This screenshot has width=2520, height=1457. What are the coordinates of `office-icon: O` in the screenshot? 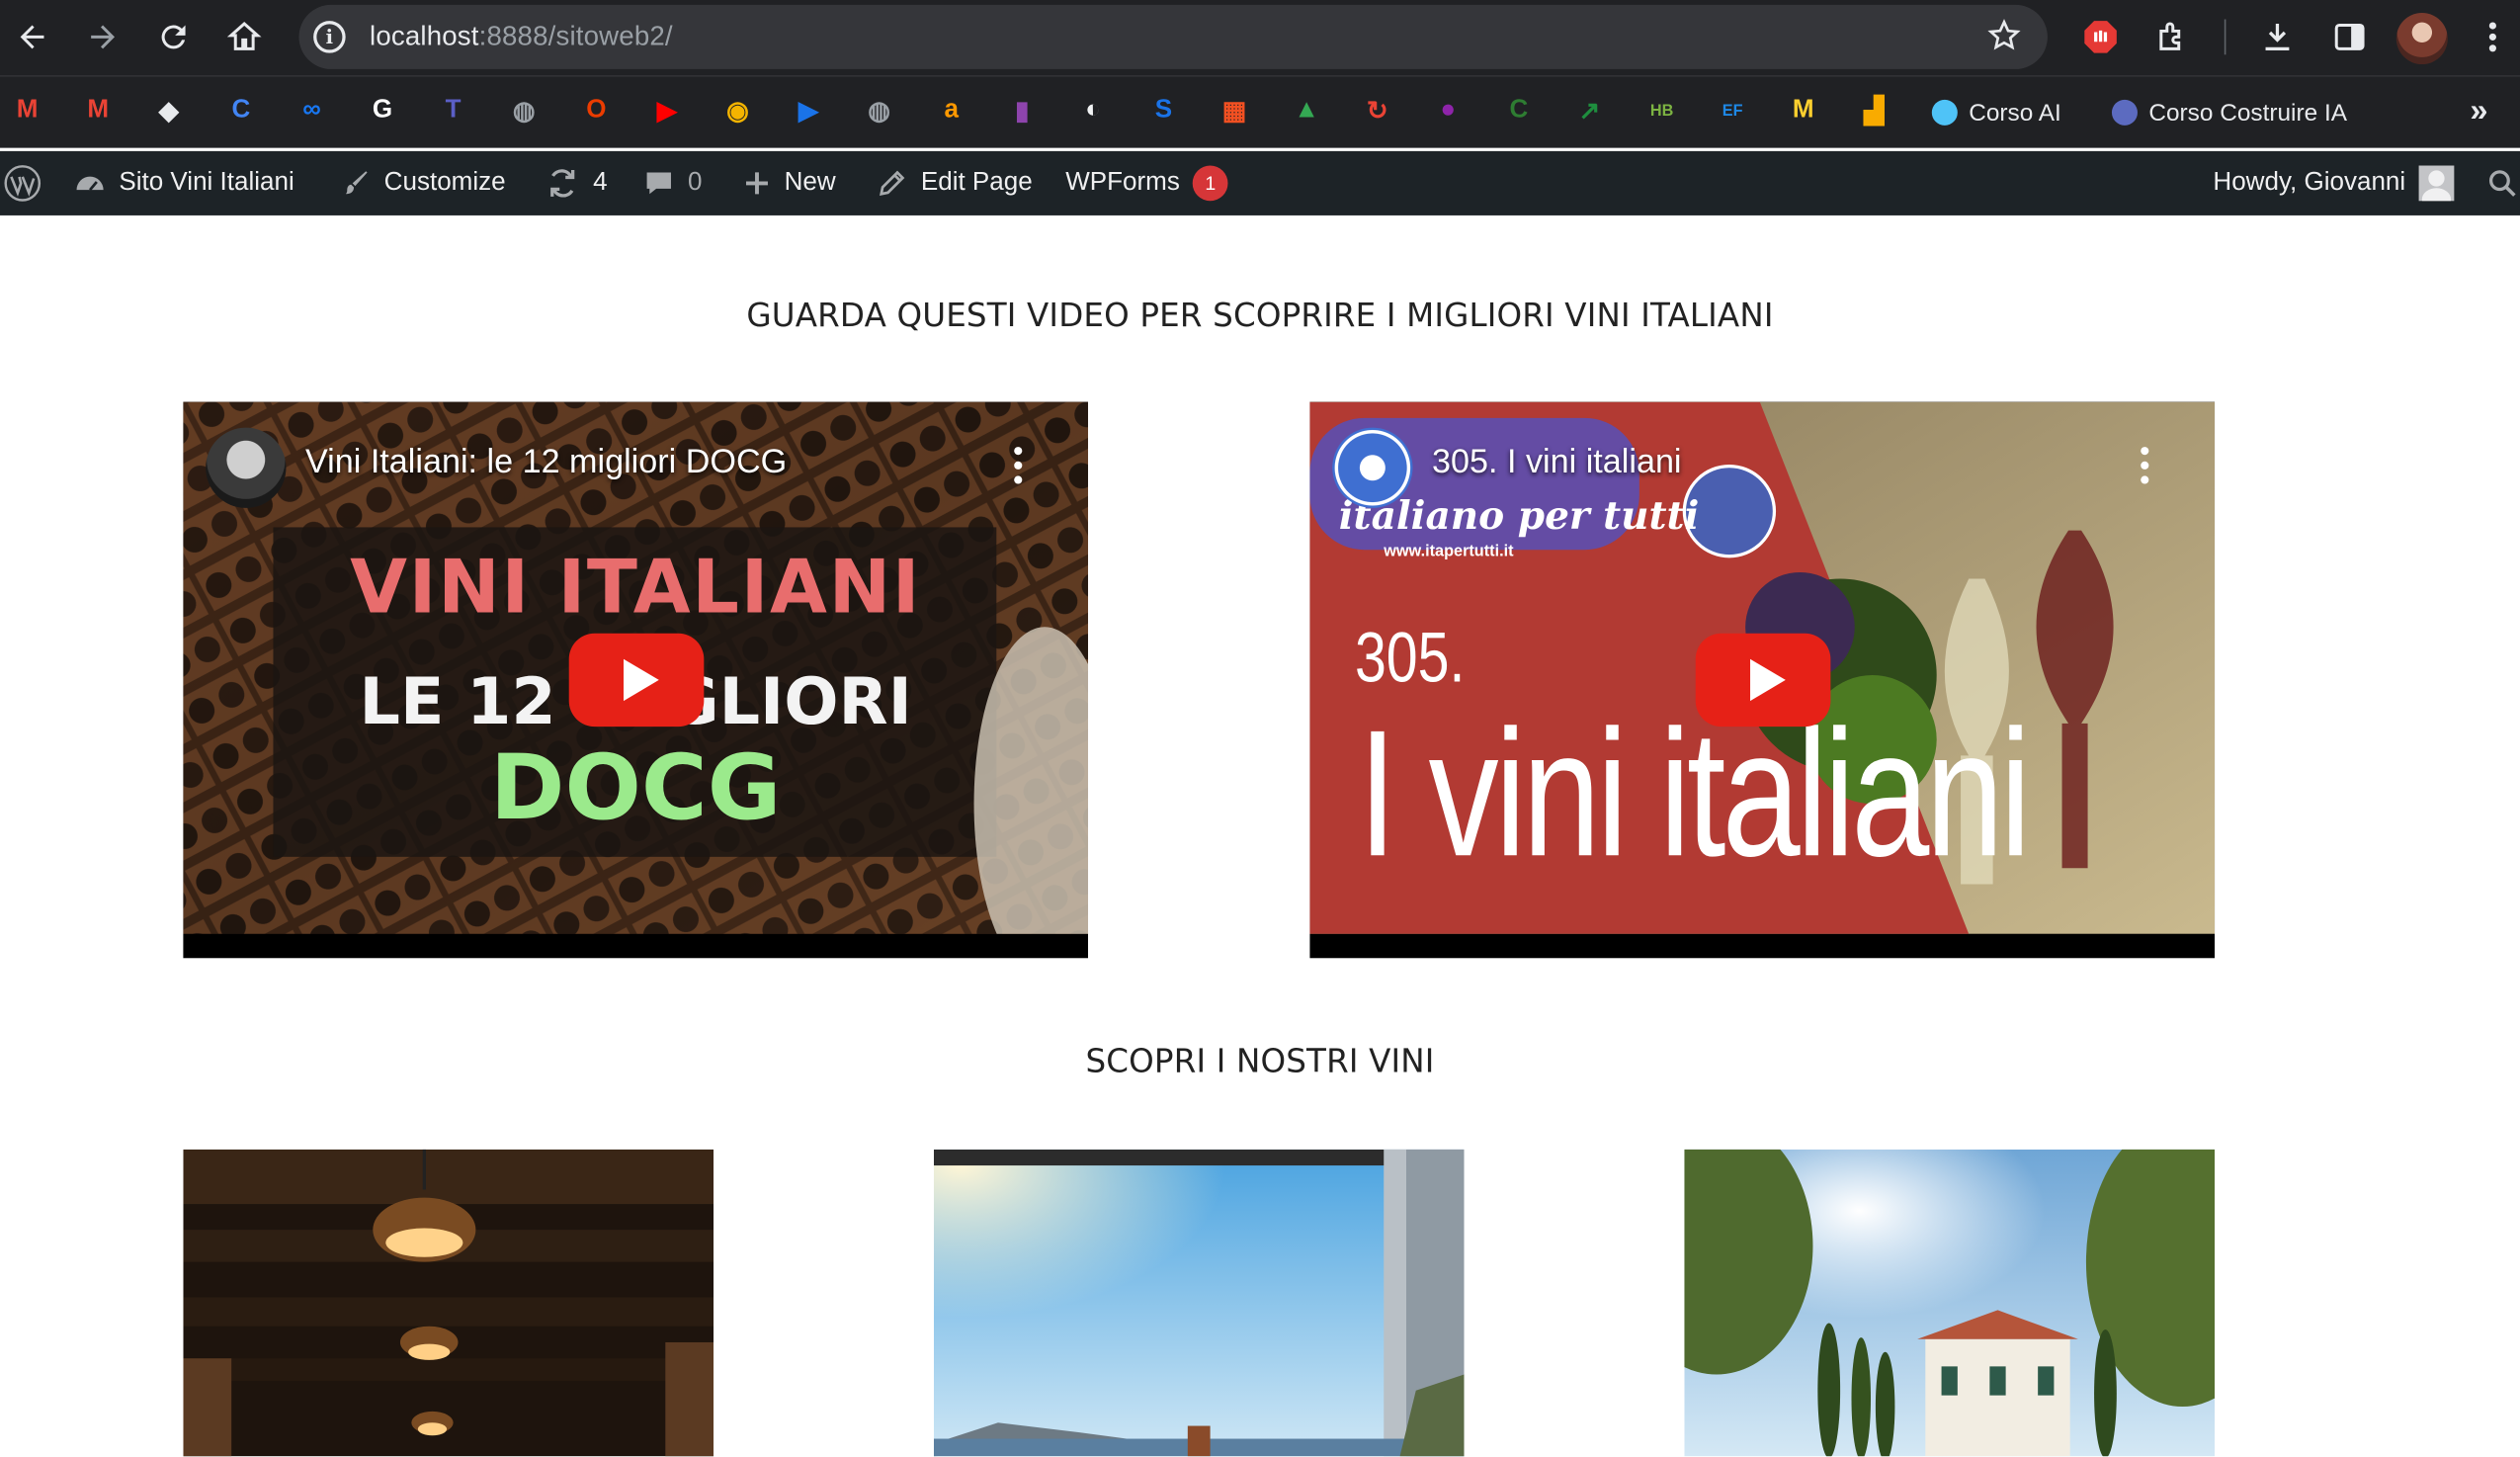 It's located at (596, 111).